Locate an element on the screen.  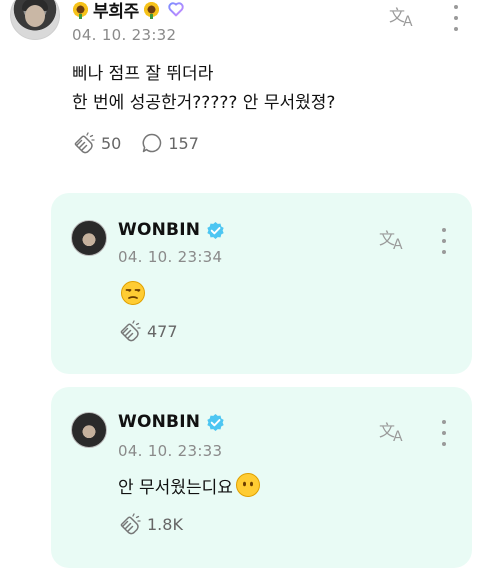
unamused-face-emoji-icon is located at coordinates (133, 293).